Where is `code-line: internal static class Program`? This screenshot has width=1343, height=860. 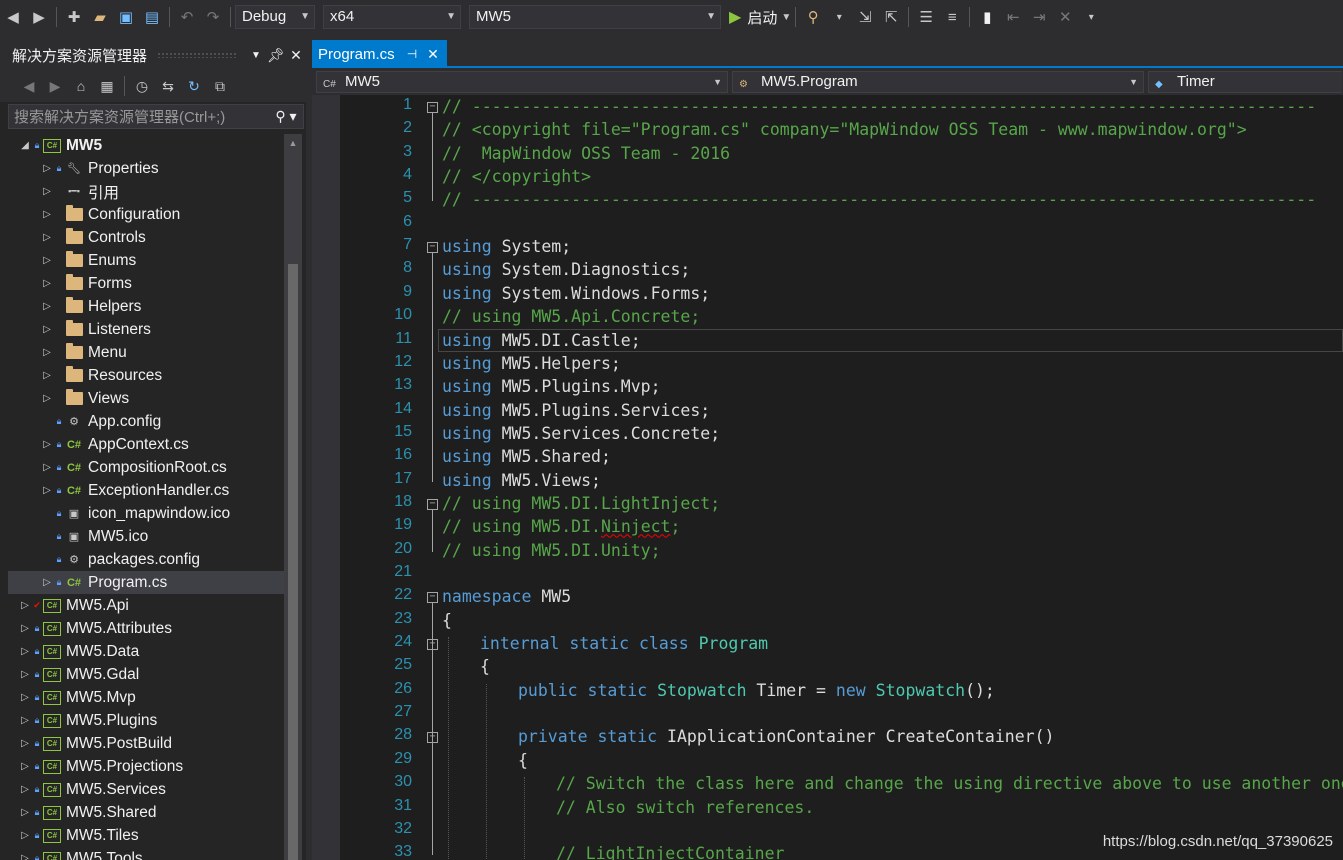
code-line: internal static class Program is located at coordinates (624, 643).